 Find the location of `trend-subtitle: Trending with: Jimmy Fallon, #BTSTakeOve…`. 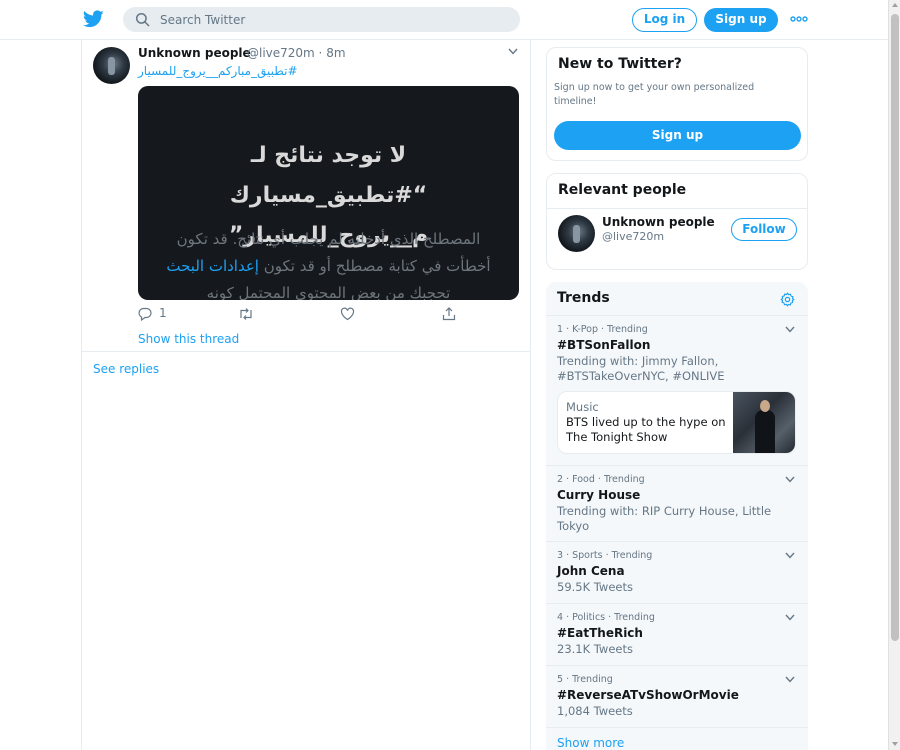

trend-subtitle: Trending with: Jimmy Fallon, #BTSTakeOve… is located at coordinates (641, 368).